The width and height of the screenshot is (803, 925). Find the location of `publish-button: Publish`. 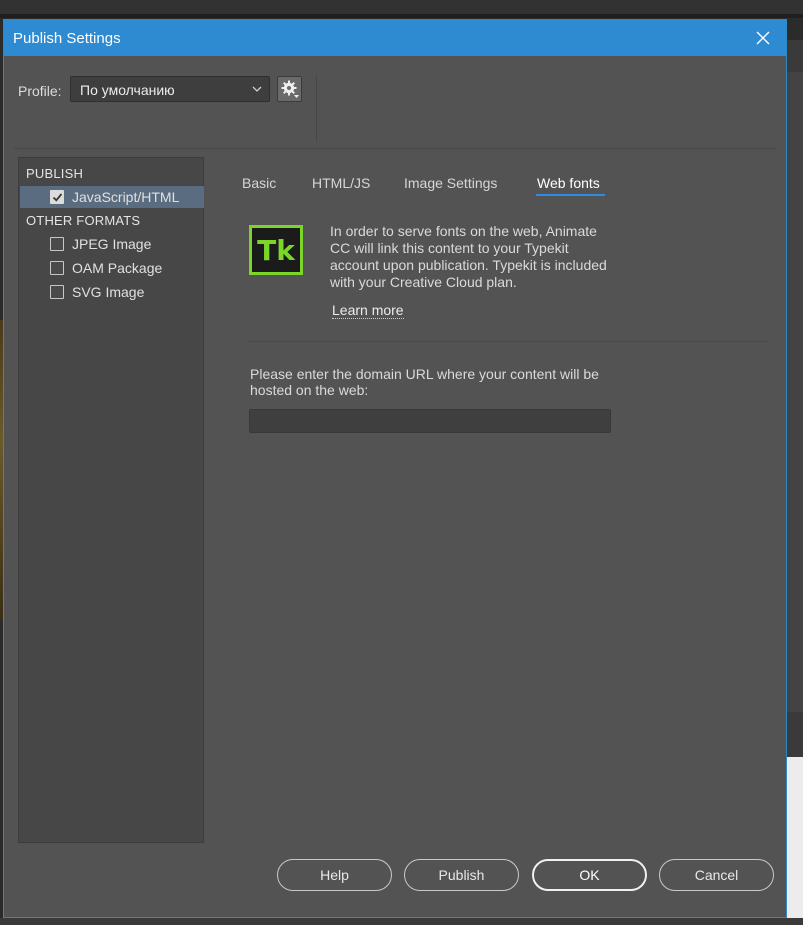

publish-button: Publish is located at coordinates (461, 875).